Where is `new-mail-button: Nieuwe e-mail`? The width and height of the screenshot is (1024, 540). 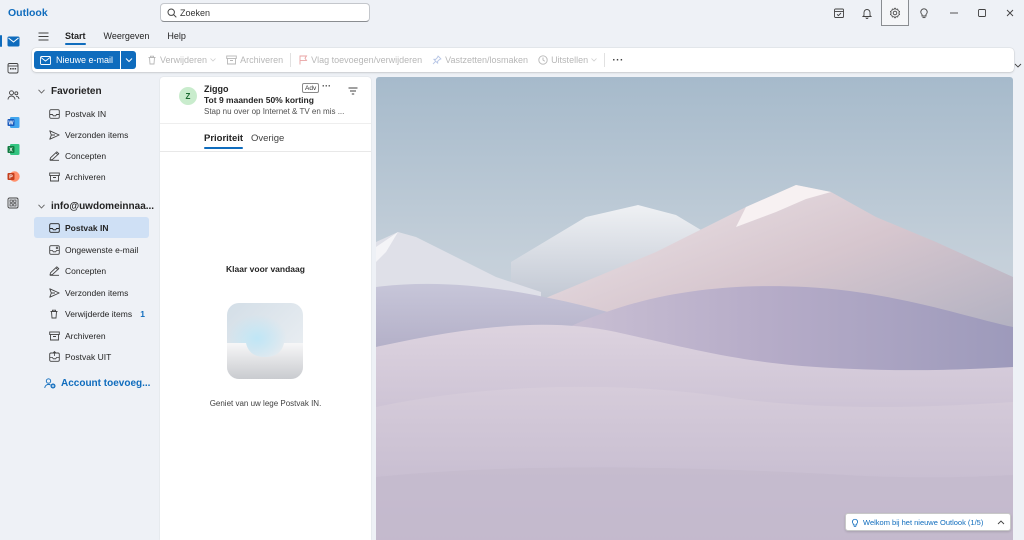
new-mail-button: Nieuwe e-mail is located at coordinates (77, 60).